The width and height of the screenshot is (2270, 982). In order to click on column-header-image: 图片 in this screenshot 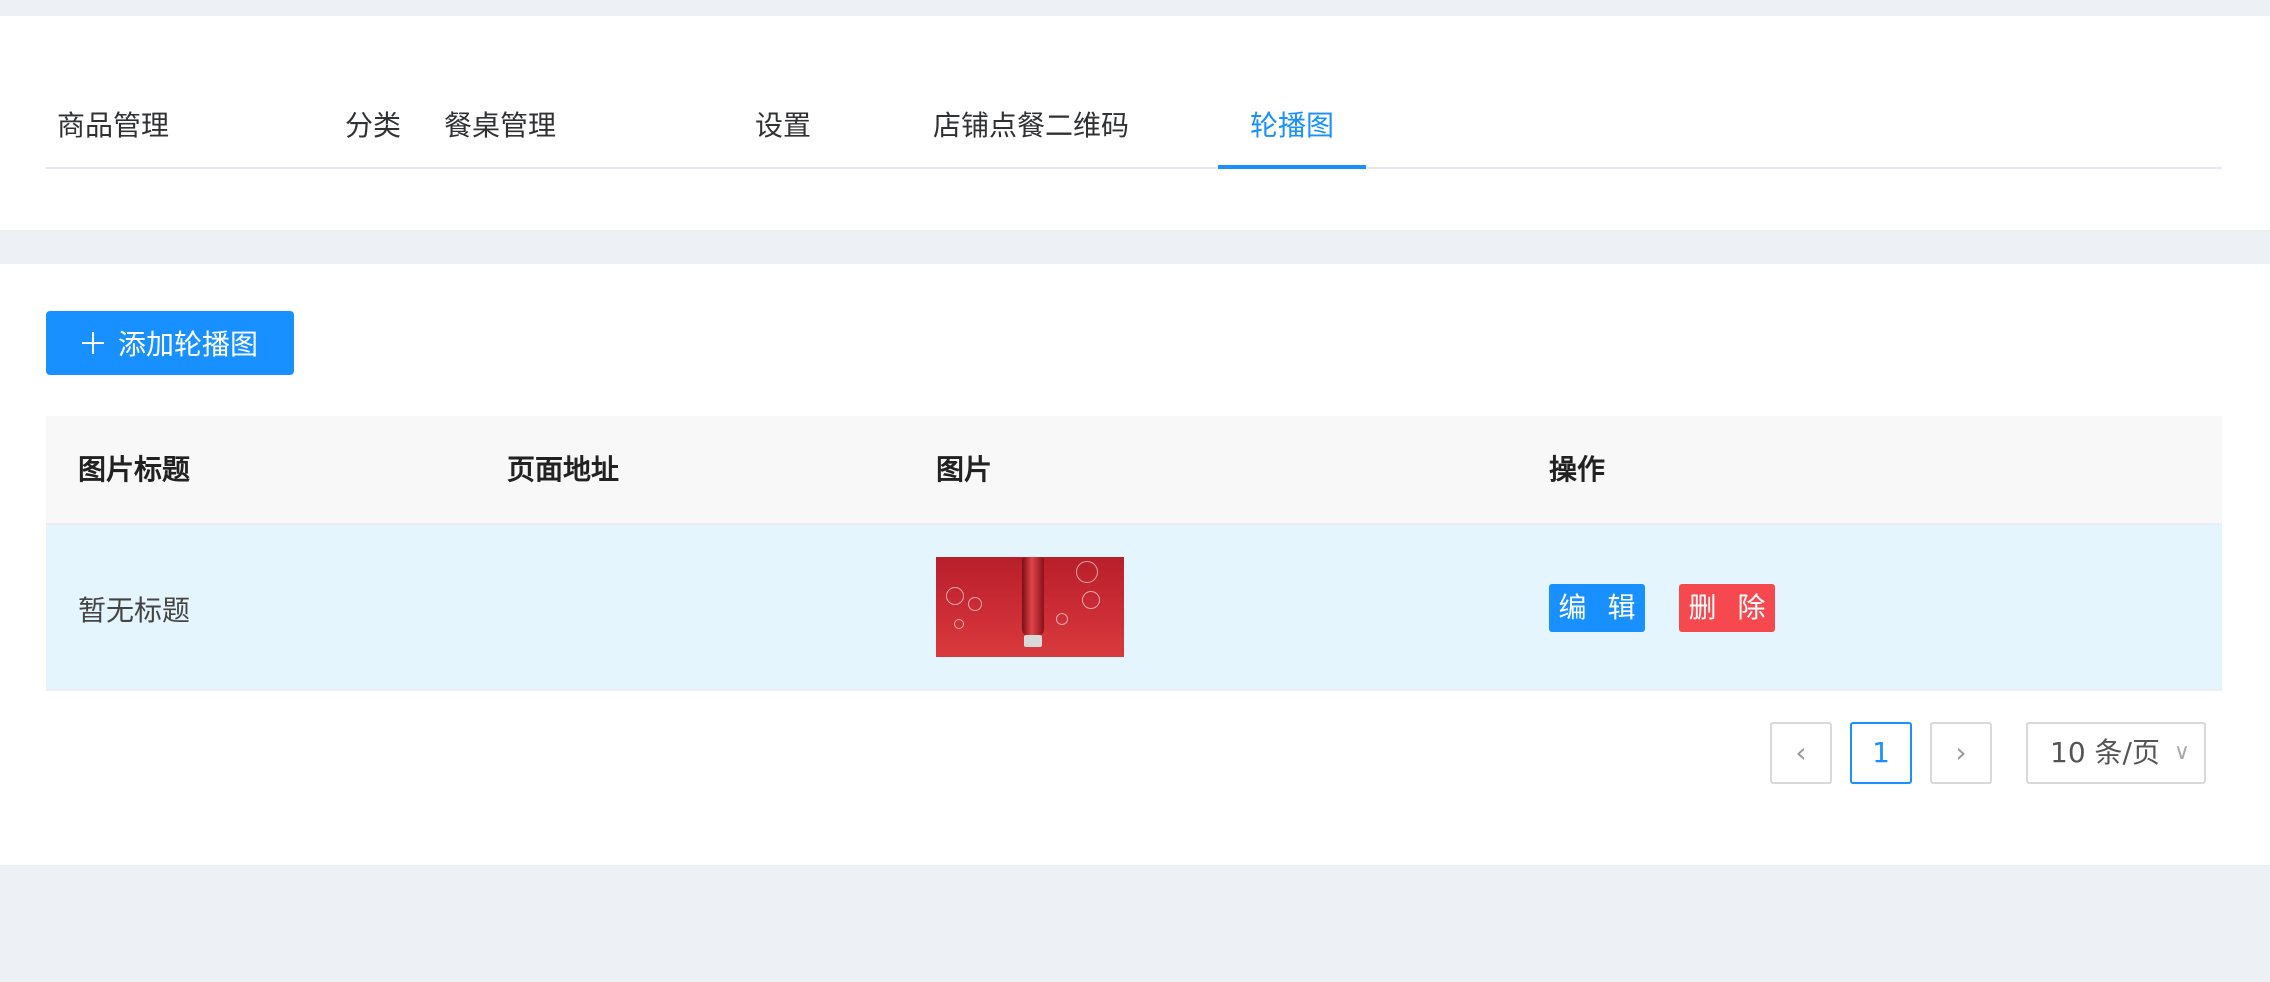, I will do `click(964, 469)`.